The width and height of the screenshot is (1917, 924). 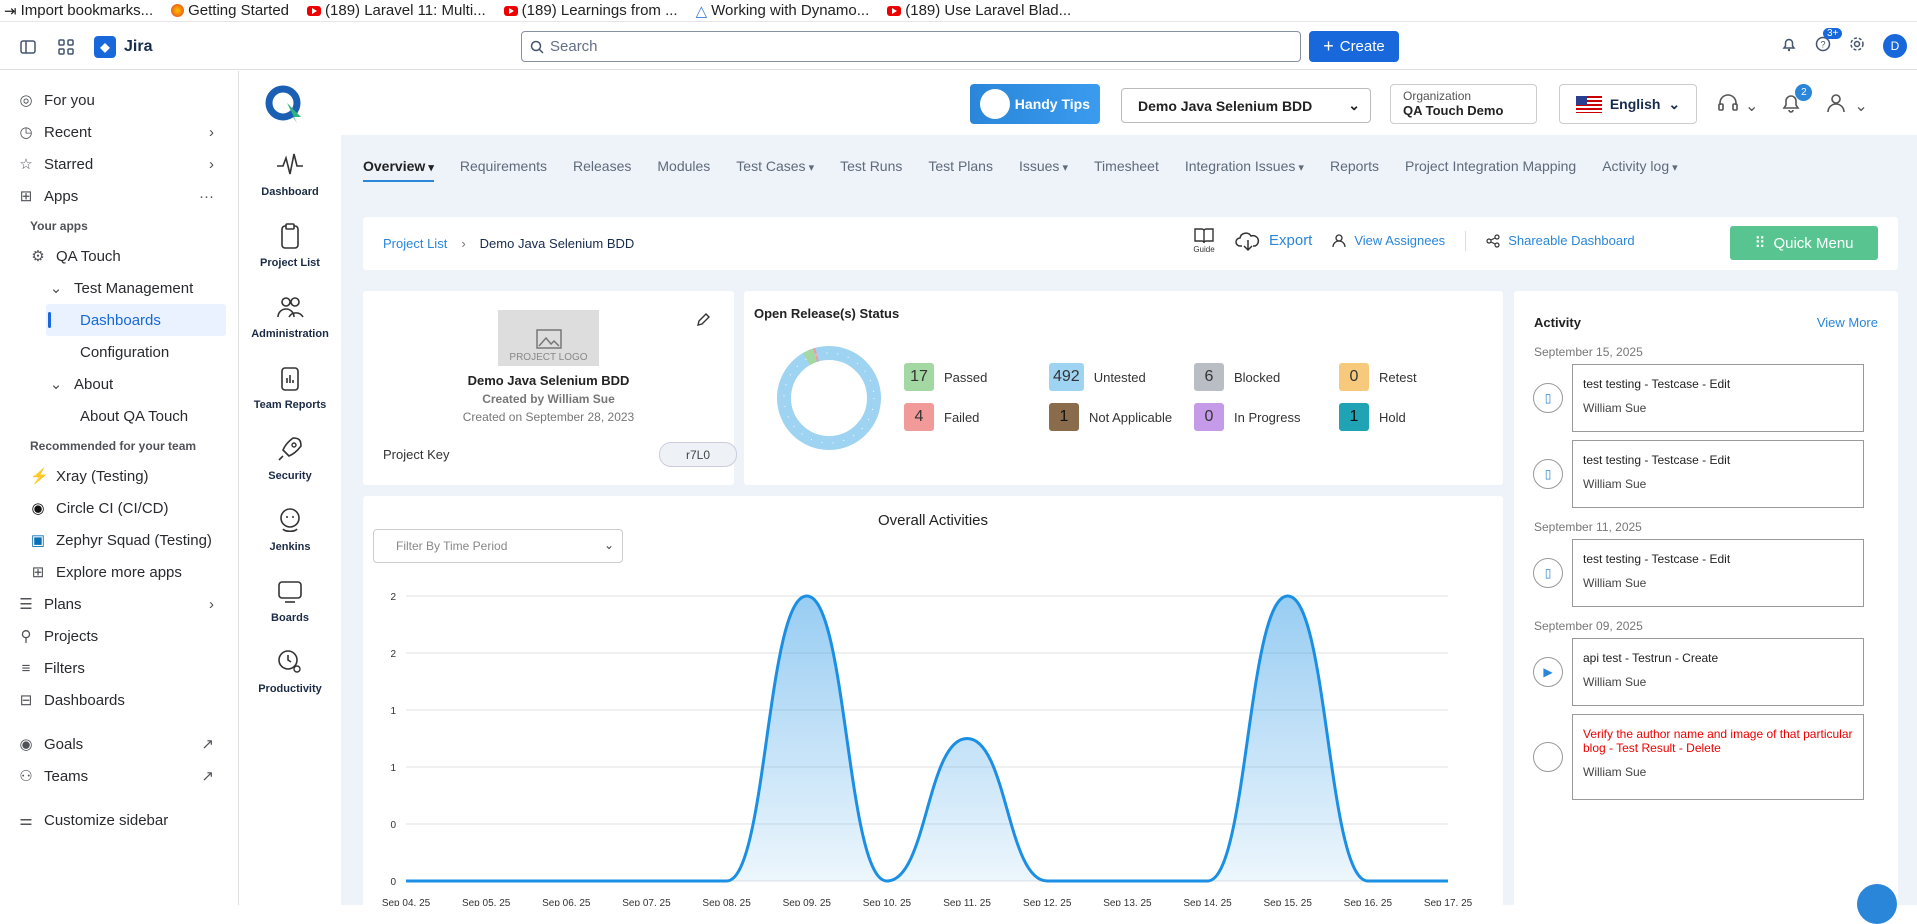 I want to click on breadcrumb-project-list: Project List, so click(x=415, y=243).